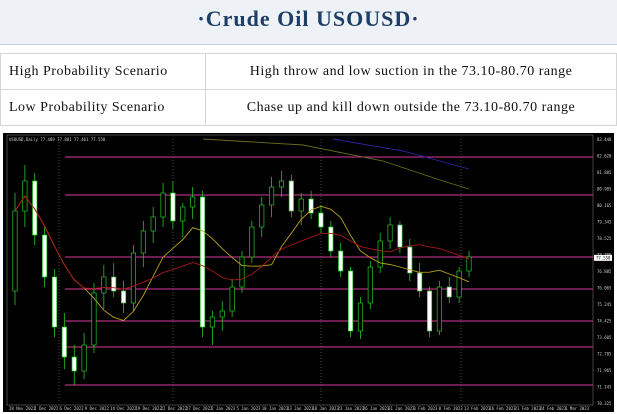  I want to click on date-tick-label: 14 Dec 2022, so click(123, 408).